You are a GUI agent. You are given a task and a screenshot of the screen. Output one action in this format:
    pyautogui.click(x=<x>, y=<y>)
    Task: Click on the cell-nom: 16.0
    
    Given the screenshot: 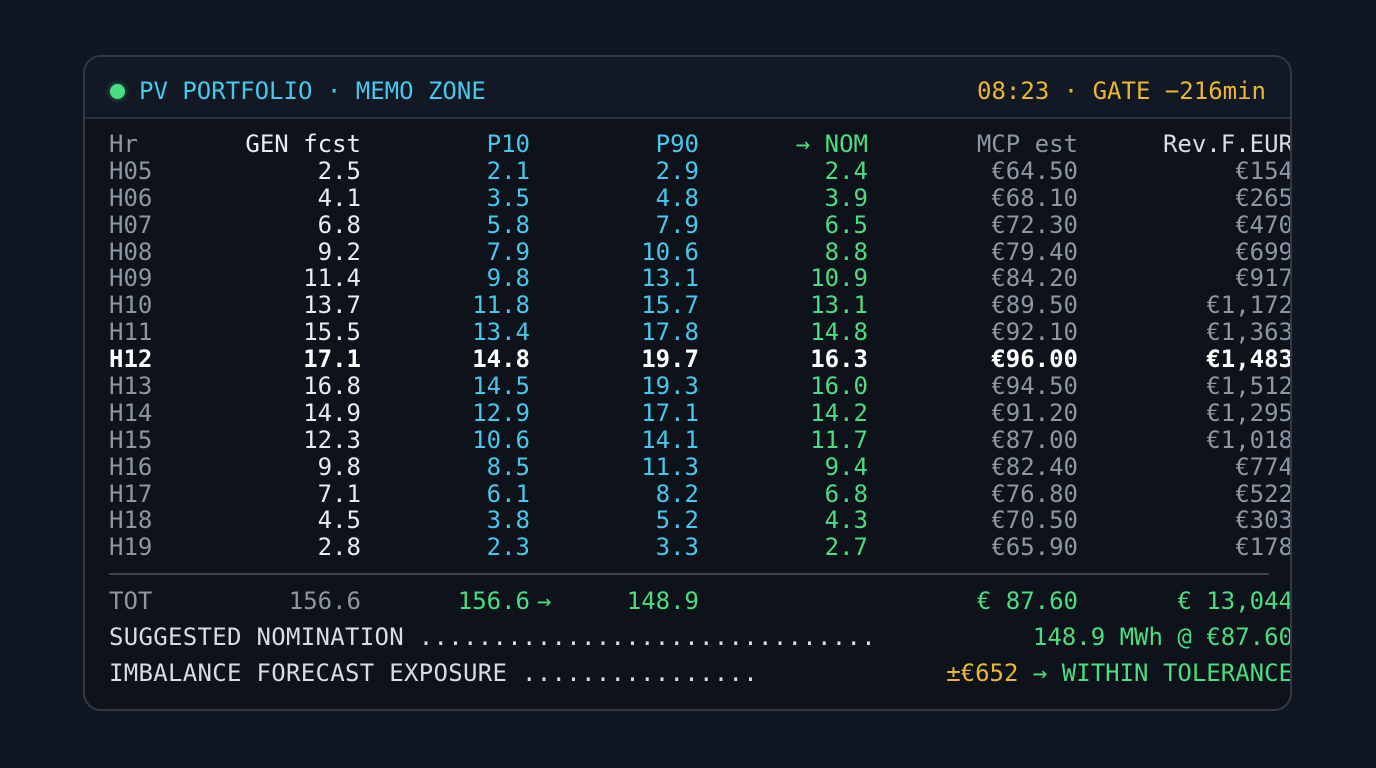 What is the action you would take?
    pyautogui.click(x=839, y=386)
    